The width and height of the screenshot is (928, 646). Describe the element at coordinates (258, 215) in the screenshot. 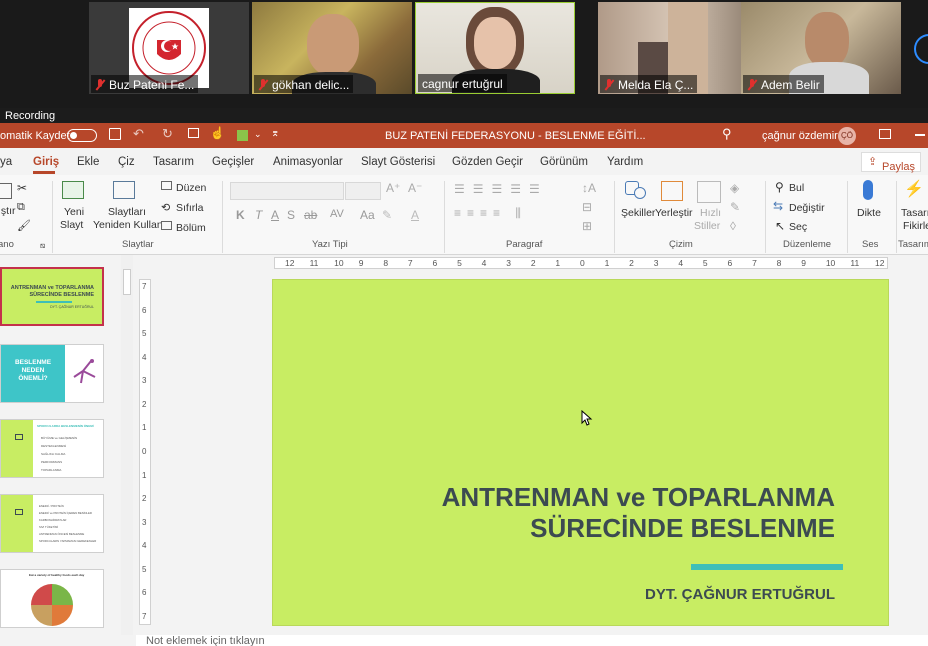

I see `italic-icon: T` at that location.